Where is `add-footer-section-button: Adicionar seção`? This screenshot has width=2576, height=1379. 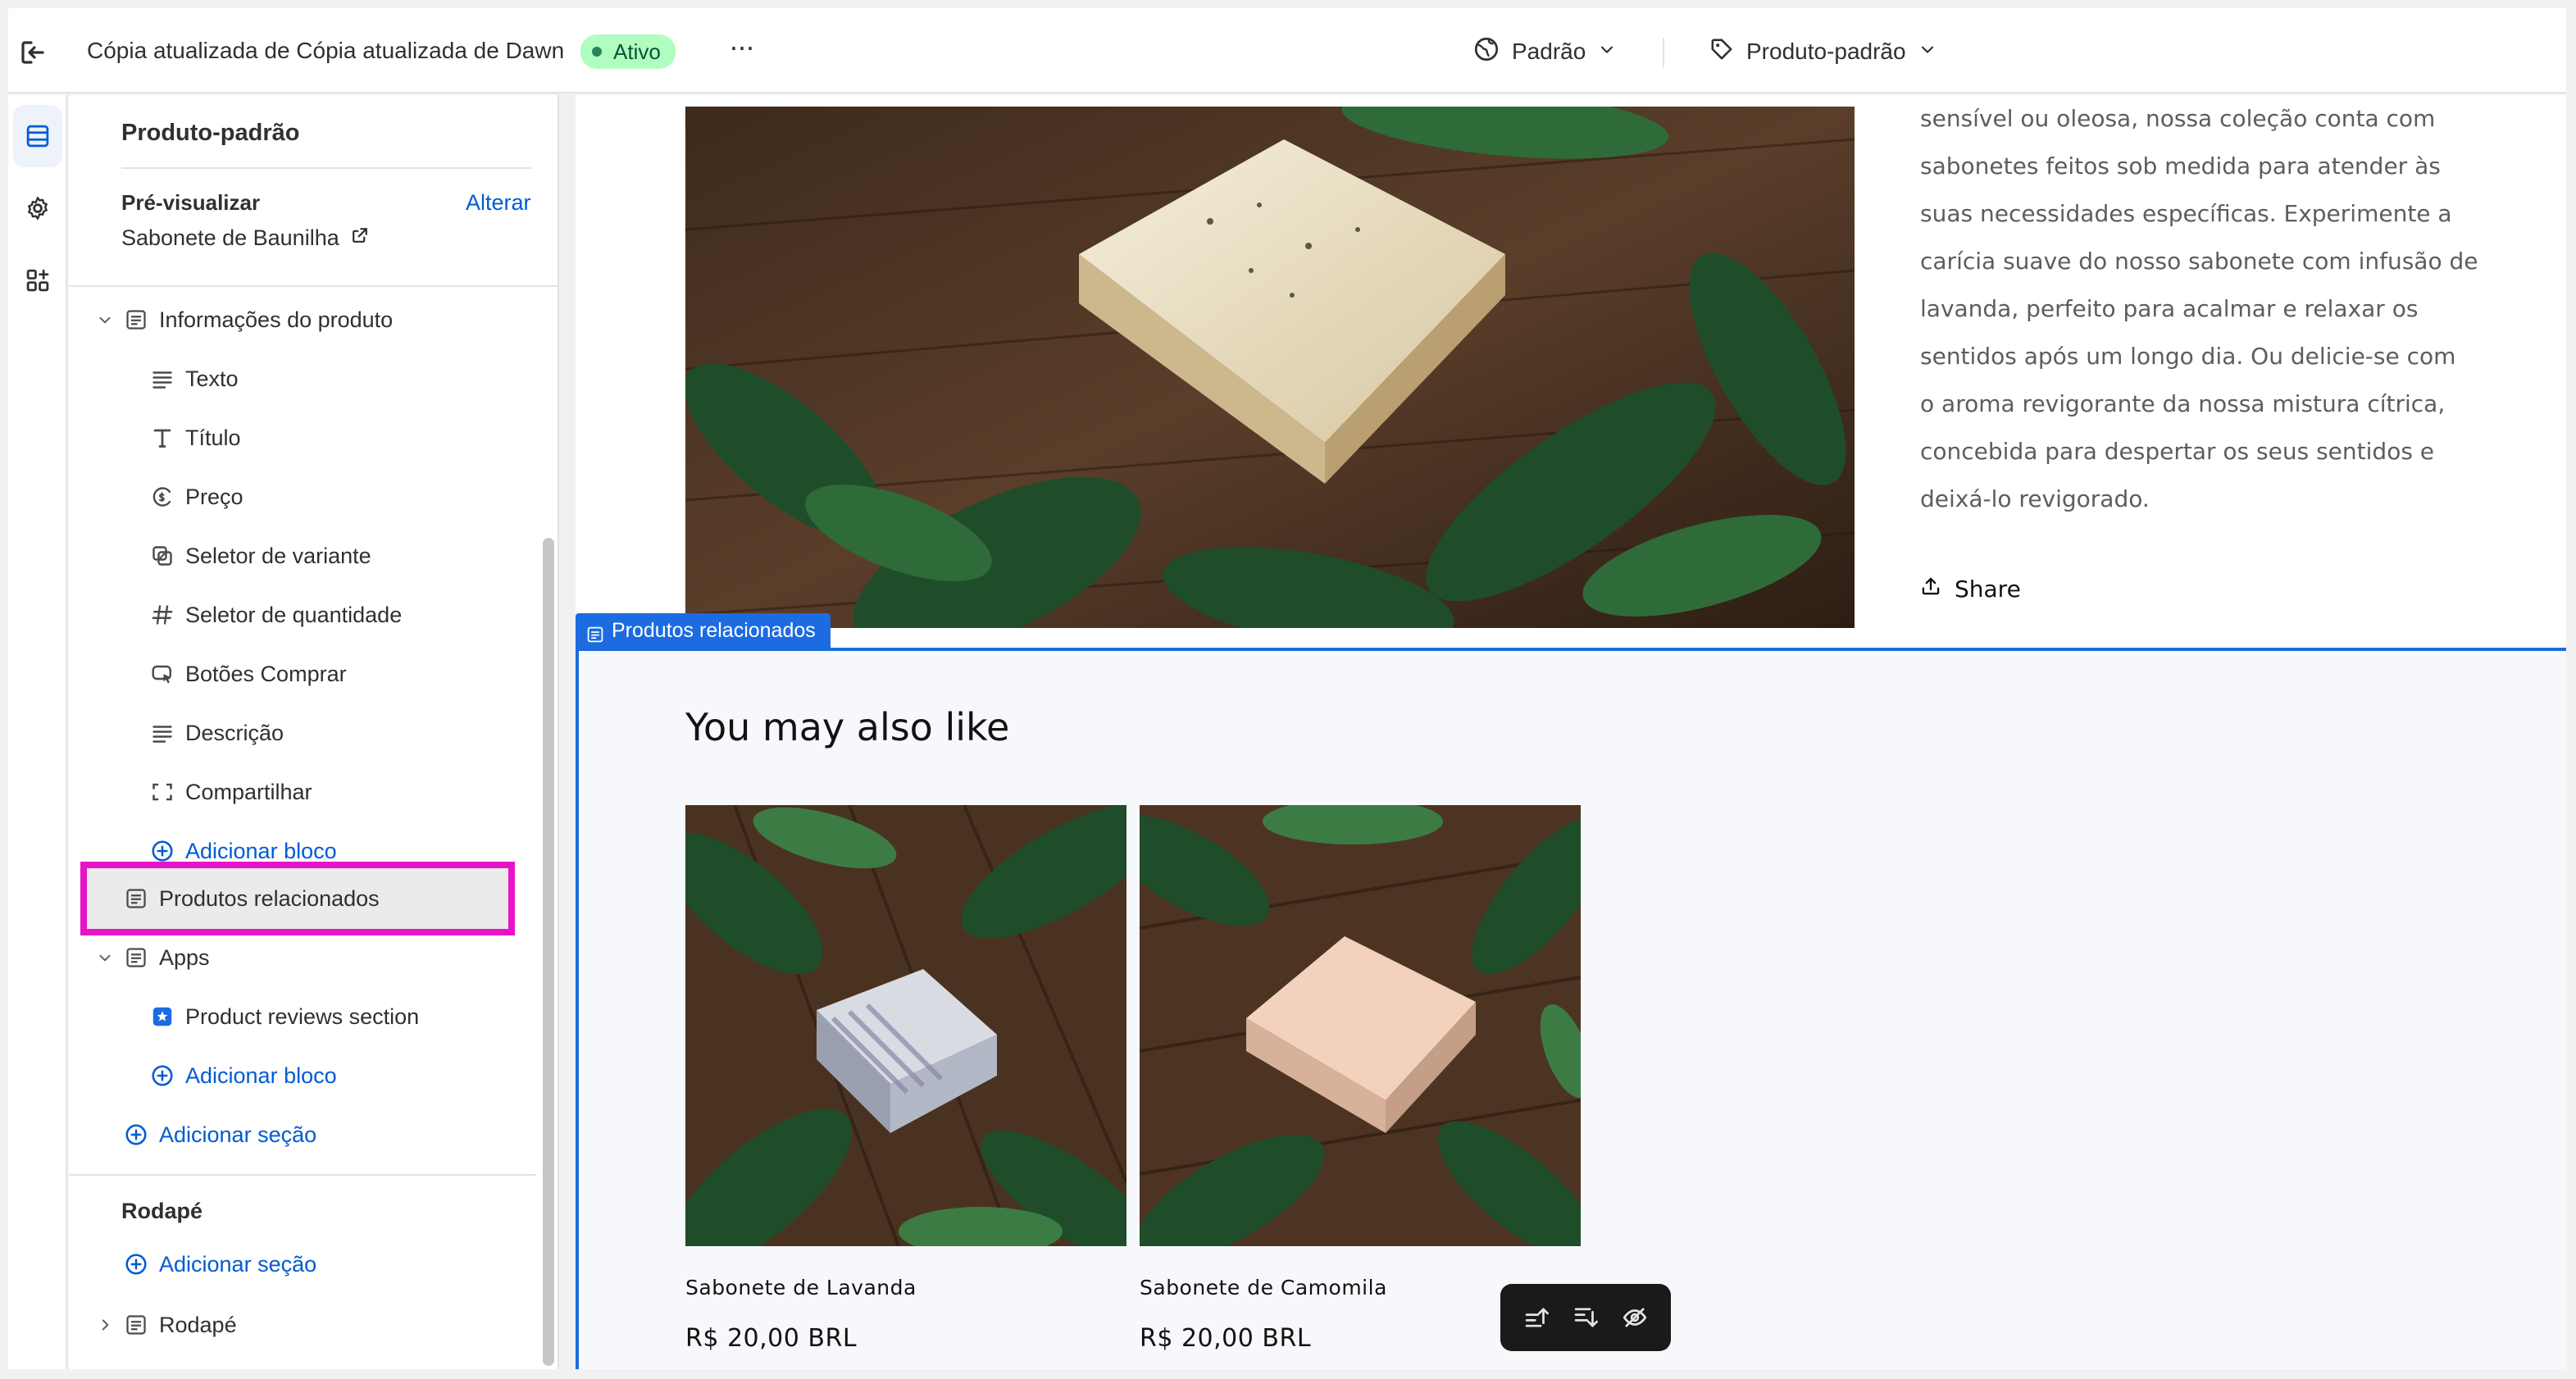
add-footer-section-button: Adicionar seção is located at coordinates (218, 1264).